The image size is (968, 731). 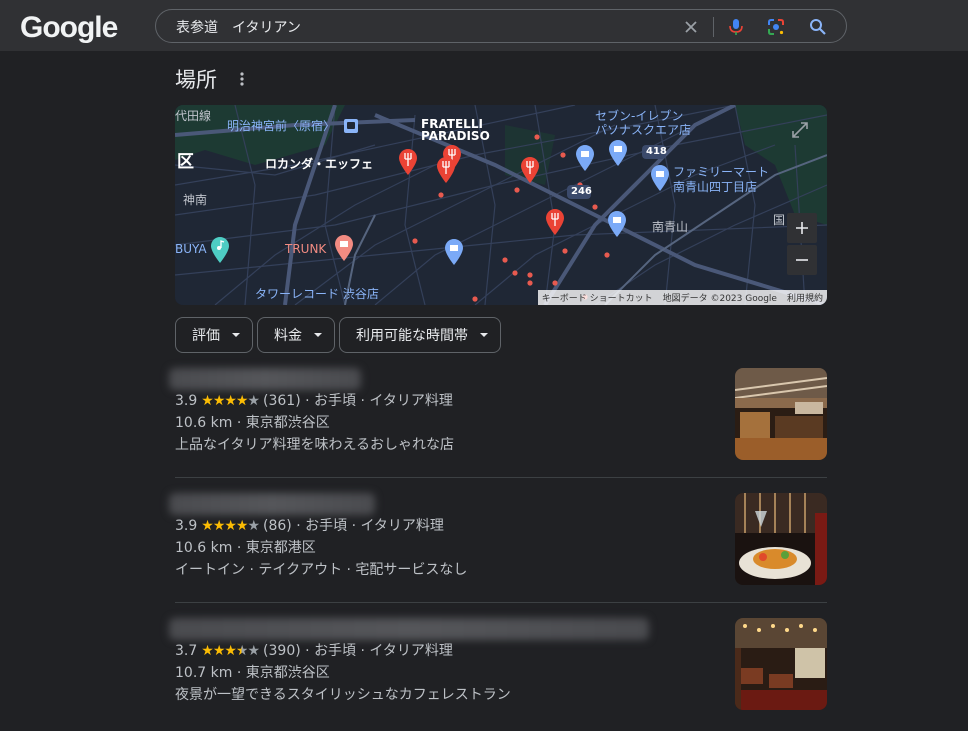 I want to click on fullscreen-icon, so click(x=800, y=130).